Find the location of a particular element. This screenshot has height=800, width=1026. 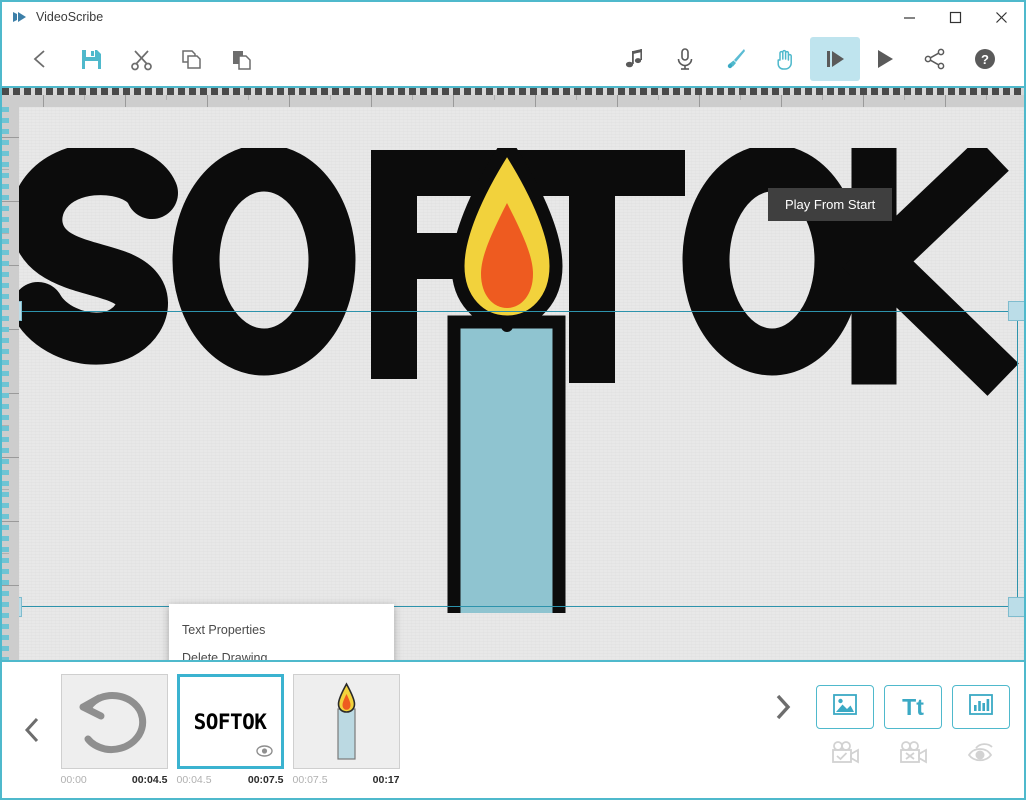

add-text-button: Tt is located at coordinates (913, 707).